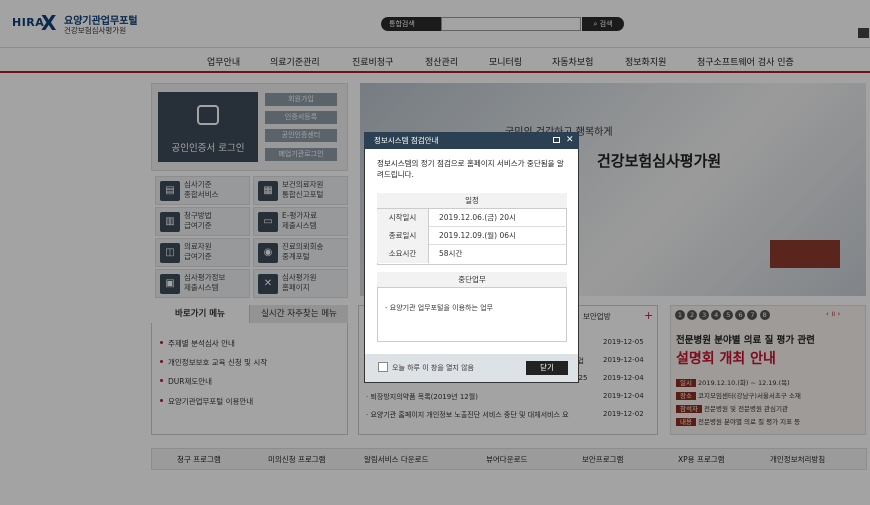 Image resolution: width=870 pixels, height=505 pixels. What do you see at coordinates (451, 253) in the screenshot?
I see `schedule-value: 58시간` at bounding box center [451, 253].